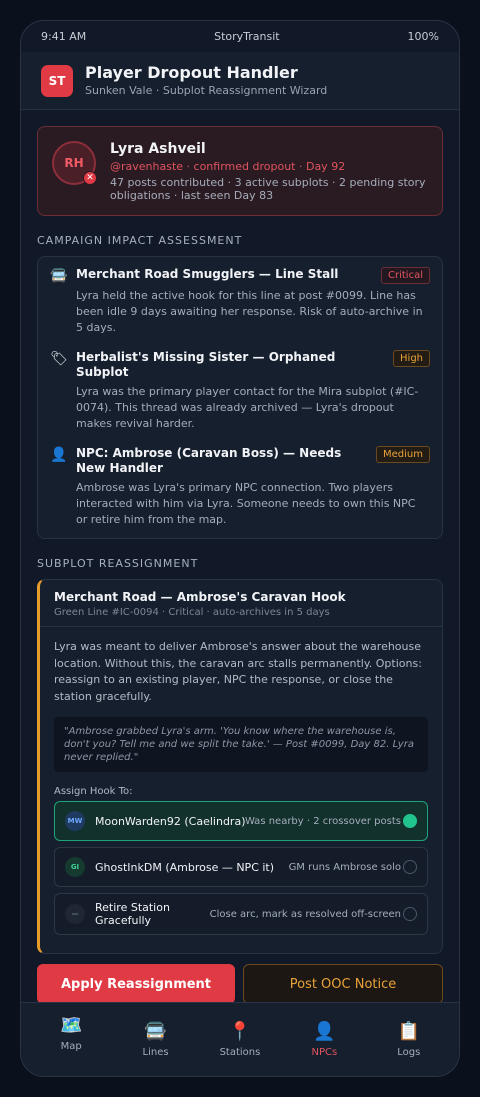 The height and width of the screenshot is (1097, 480). What do you see at coordinates (305, 914) in the screenshot?
I see `option-note: Close arc, mark as resolved off-screen` at bounding box center [305, 914].